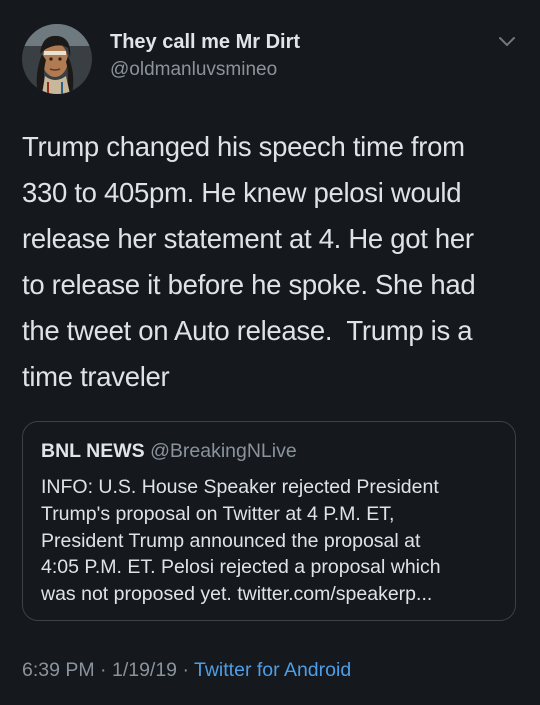  What do you see at coordinates (249, 284) in the screenshot?
I see `tweet-text-line: to release it before he spoke. She had` at bounding box center [249, 284].